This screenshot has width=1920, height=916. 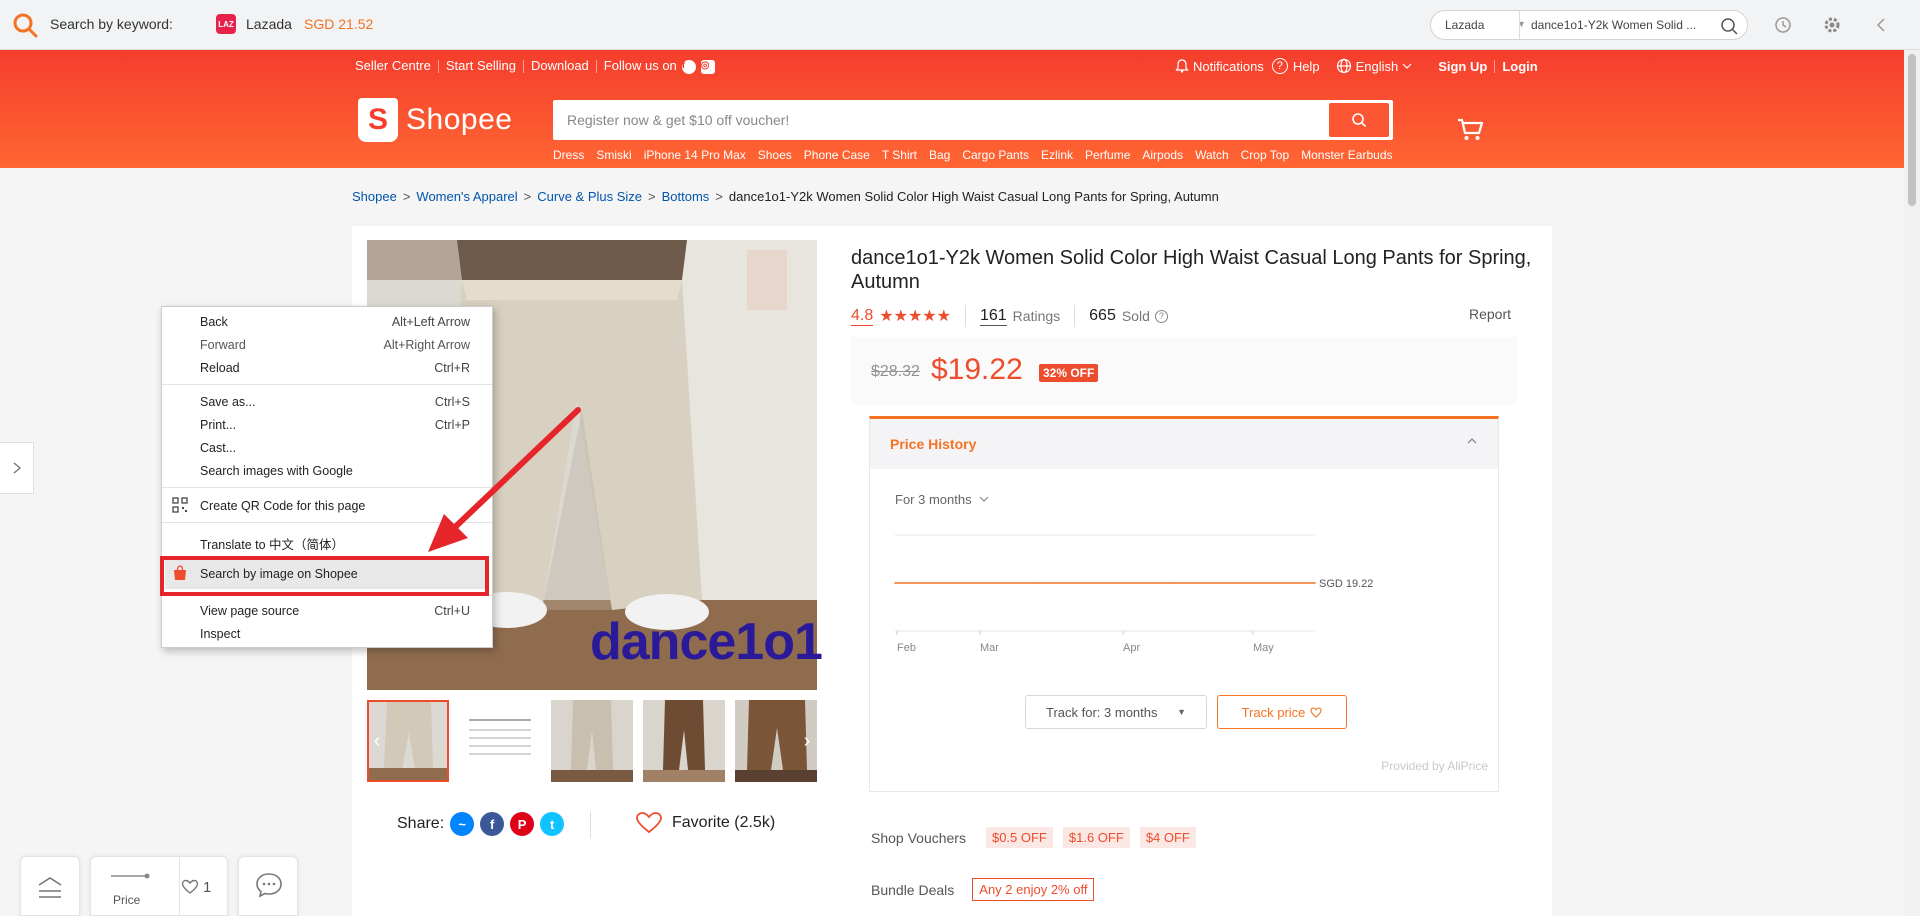 What do you see at coordinates (1212, 155) in the screenshot?
I see `keyword-link: Watch` at bounding box center [1212, 155].